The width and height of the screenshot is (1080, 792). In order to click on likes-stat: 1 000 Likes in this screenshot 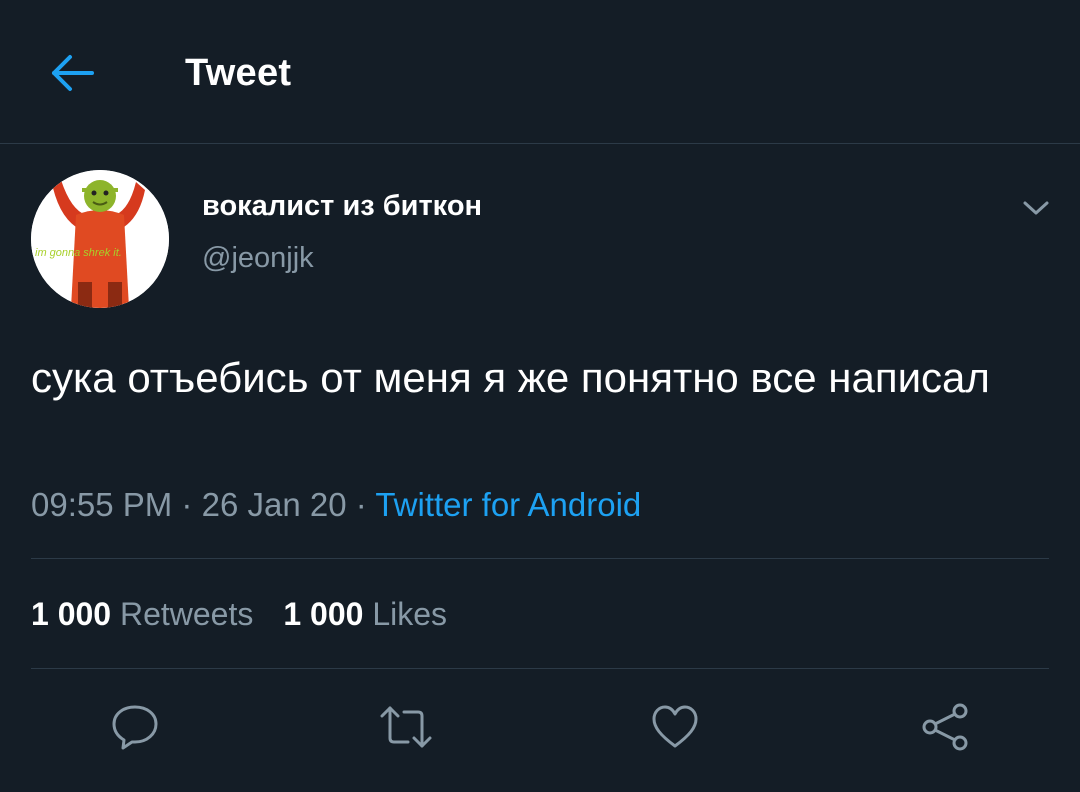, I will do `click(365, 614)`.